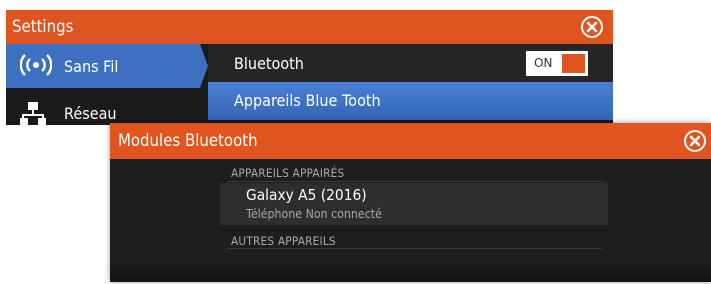 The height and width of the screenshot is (284, 711). What do you see at coordinates (306, 195) in the screenshot?
I see `device-name: Galaxy A5 (2016)` at bounding box center [306, 195].